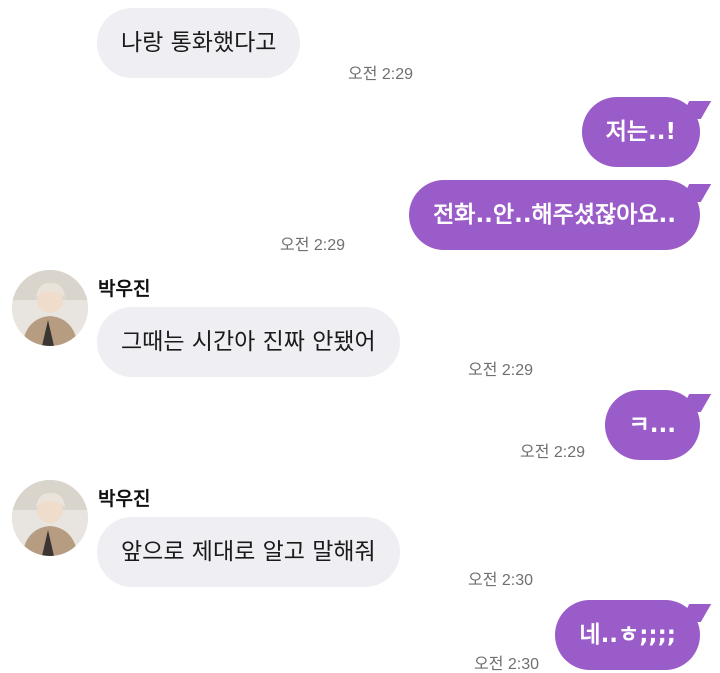  Describe the element at coordinates (554, 215) in the screenshot. I see `outgoing-message-bubble: 전화..안..해주셨잖아요..` at that location.